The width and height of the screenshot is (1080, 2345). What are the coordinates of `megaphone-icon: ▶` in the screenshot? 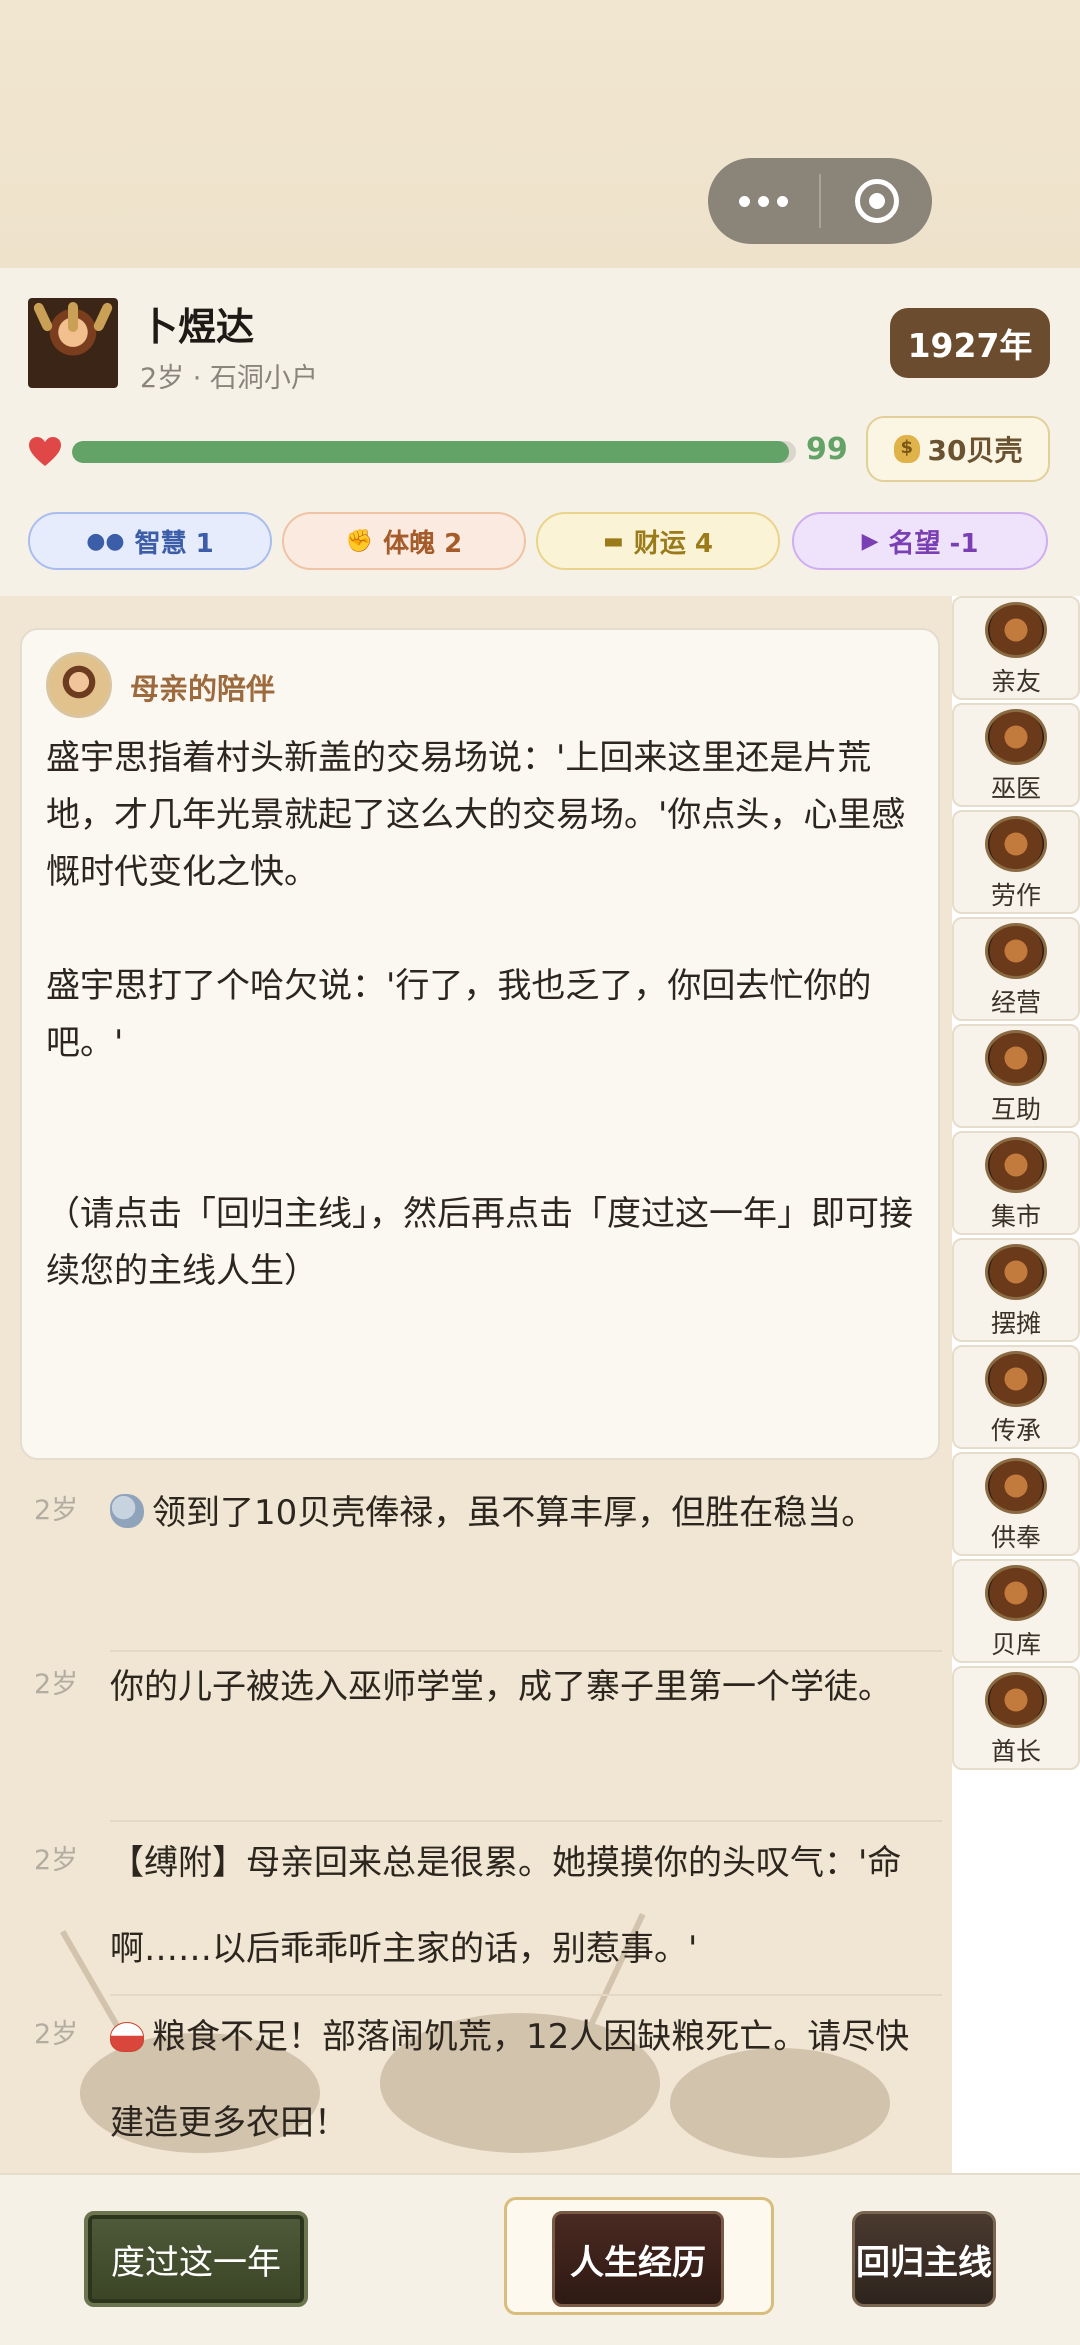 It's located at (870, 541).